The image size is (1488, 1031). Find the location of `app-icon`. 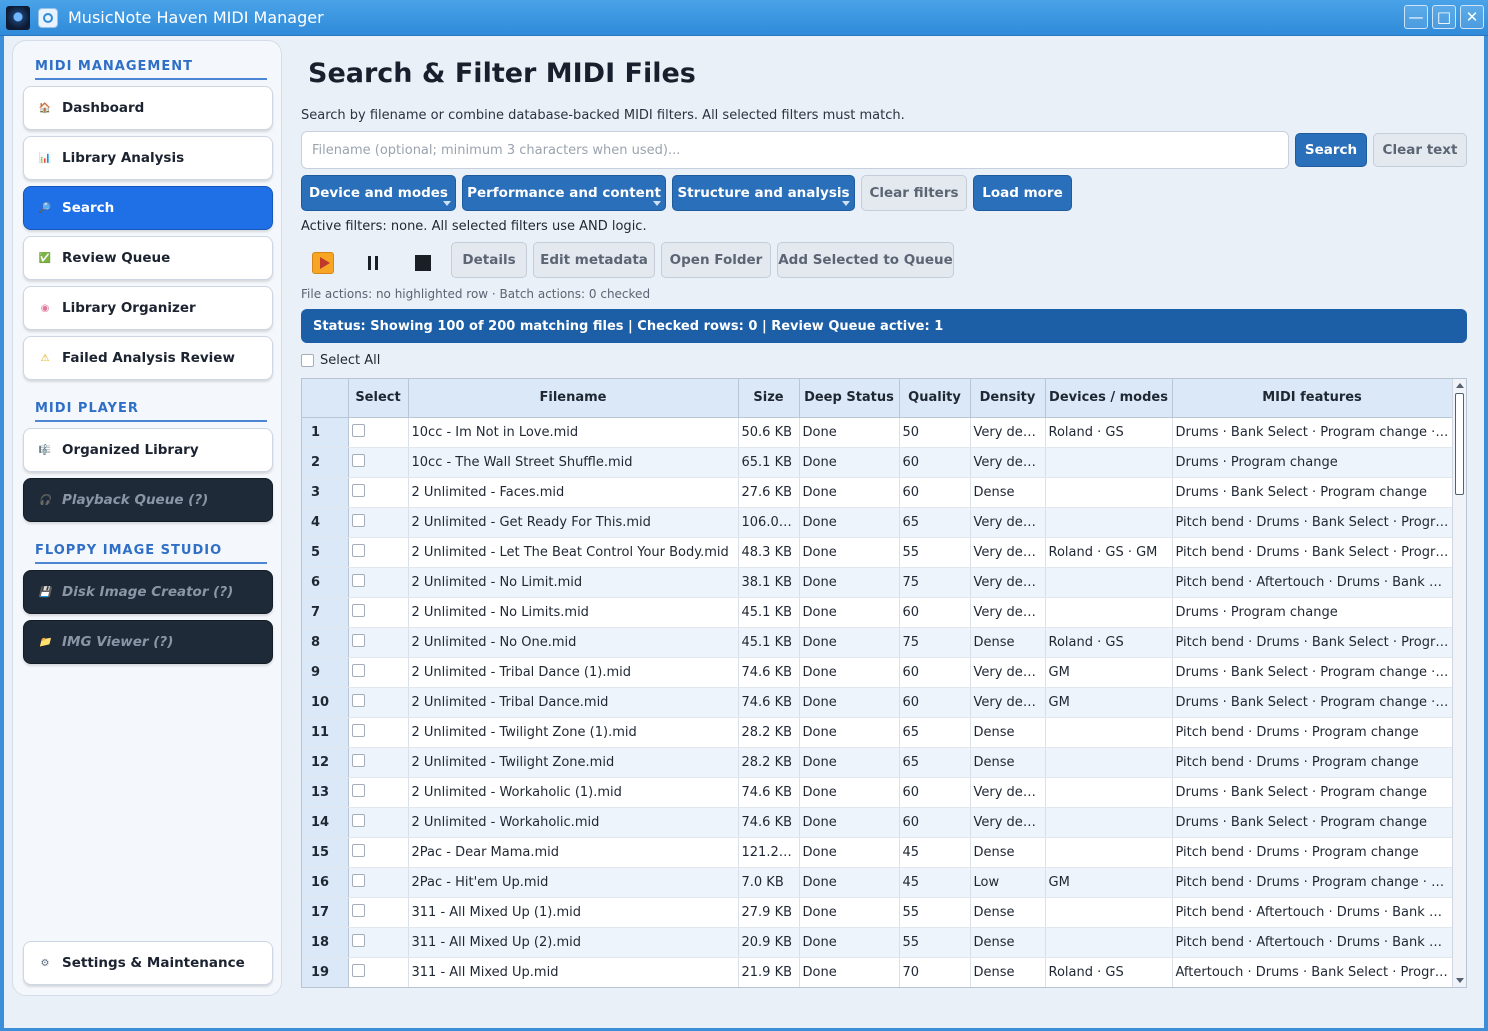

app-icon is located at coordinates (48, 17).